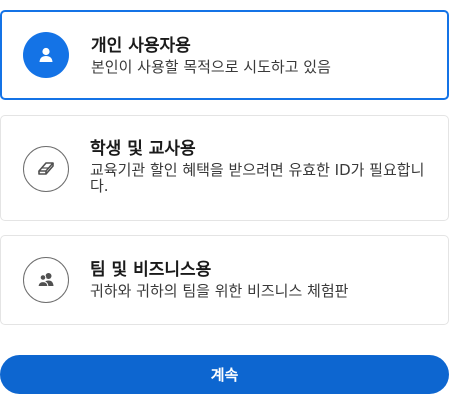 The width and height of the screenshot is (471, 403). What do you see at coordinates (261, 55) in the screenshot?
I see `option-personal-text: 개인 사용자용 본인이 사용할 목적으로 시도하고 있음` at bounding box center [261, 55].